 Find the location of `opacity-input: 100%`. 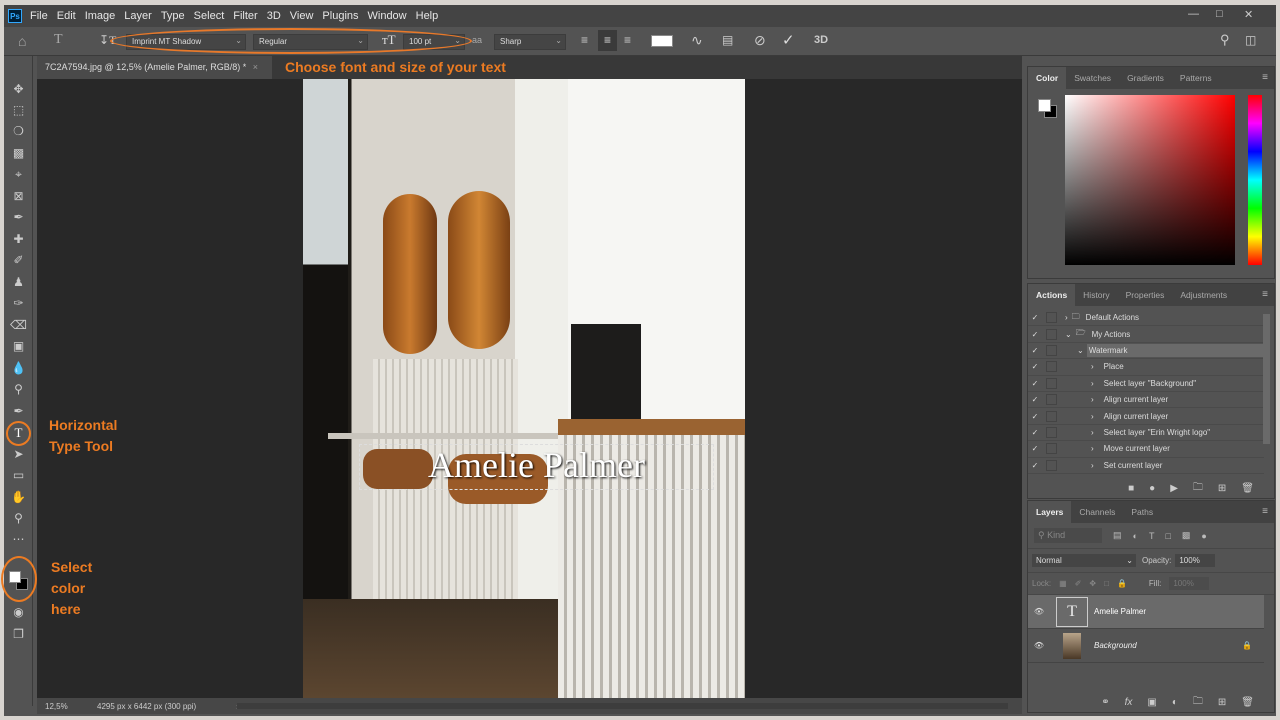

opacity-input: 100% is located at coordinates (1195, 560).